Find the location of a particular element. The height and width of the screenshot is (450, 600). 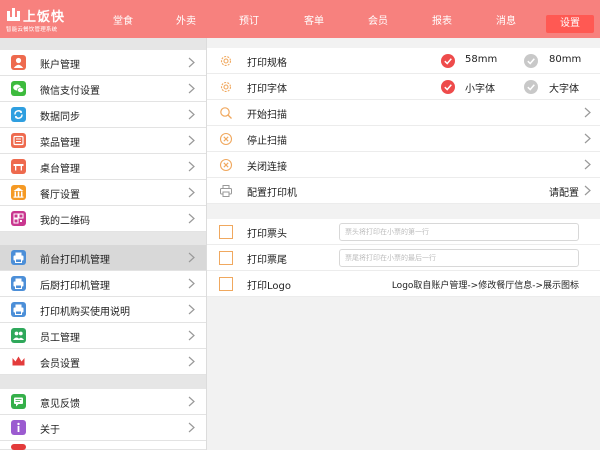

nav-item-messages: 消息 is located at coordinates (506, 19).